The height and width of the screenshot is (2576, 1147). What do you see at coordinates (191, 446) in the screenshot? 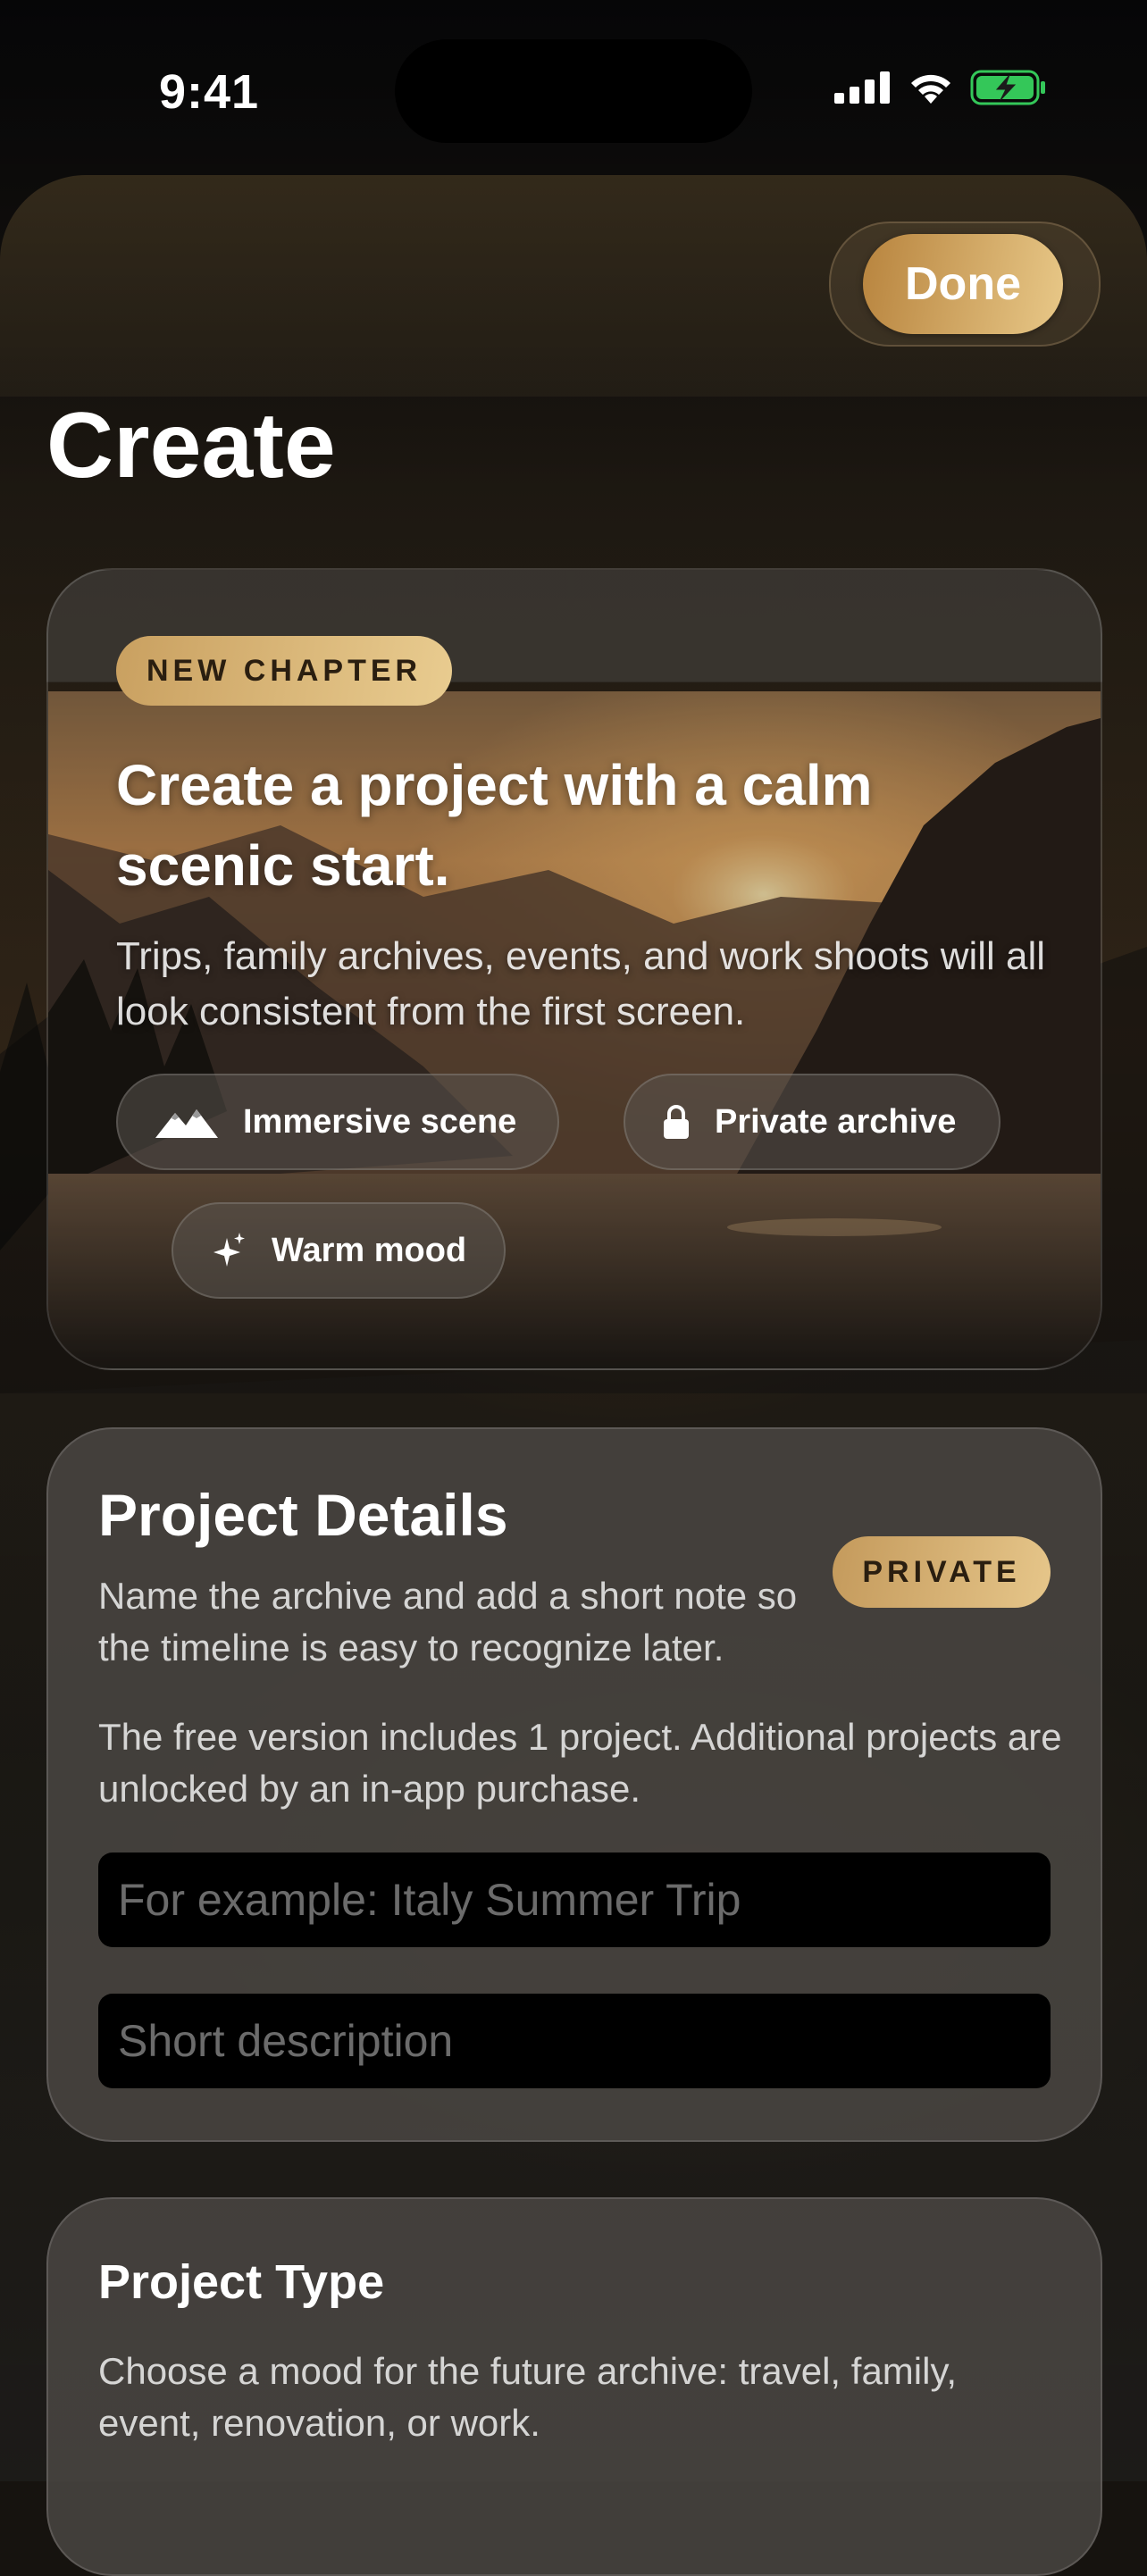
I see `page-title: Create` at bounding box center [191, 446].